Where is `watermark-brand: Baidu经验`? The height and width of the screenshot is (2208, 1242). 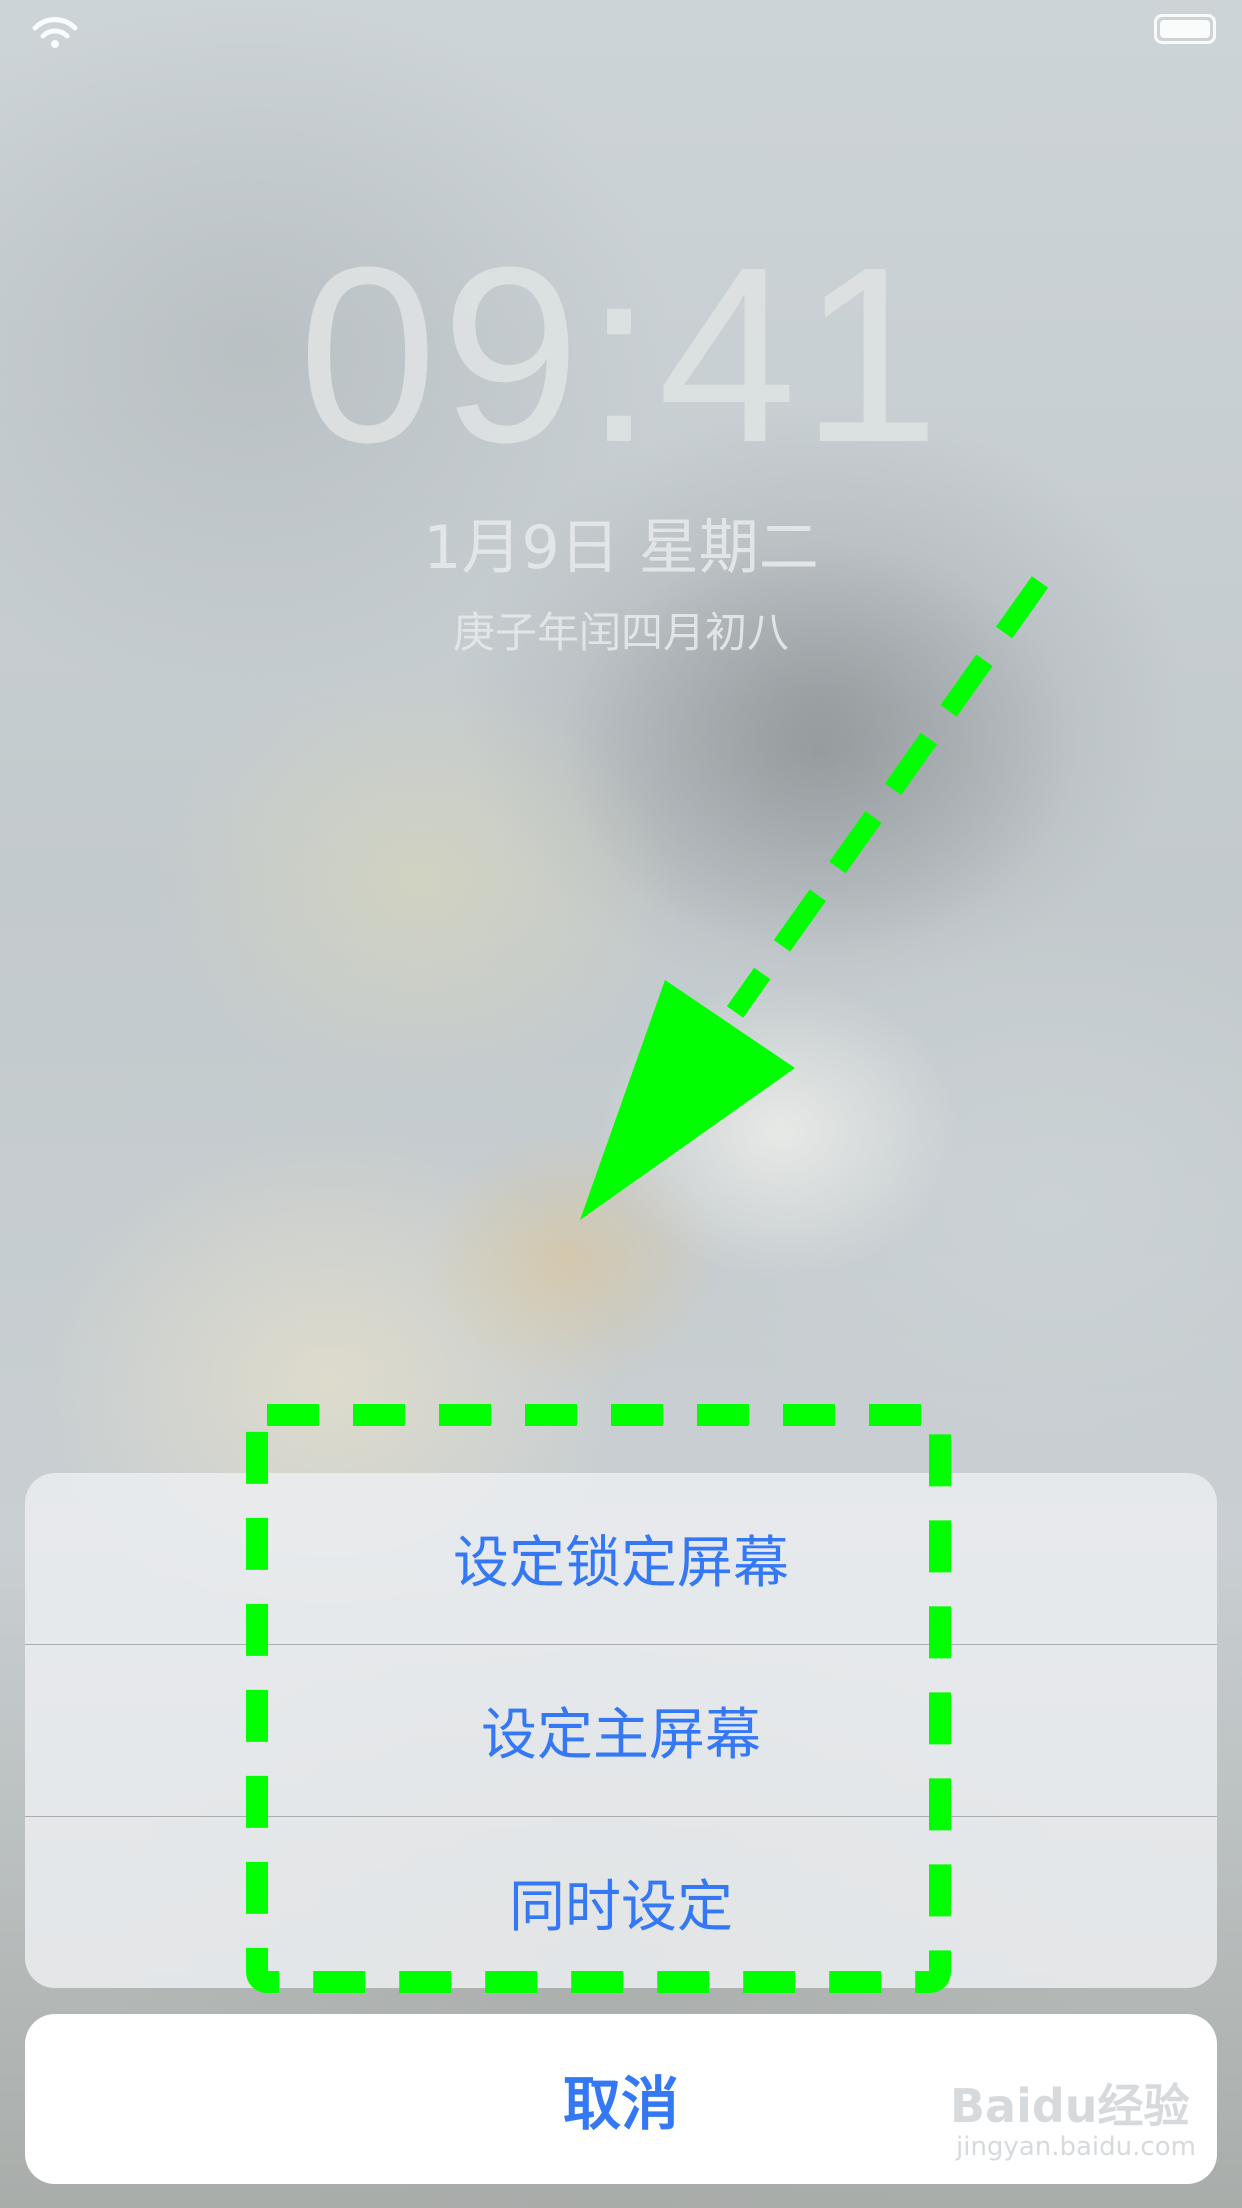 watermark-brand: Baidu经验 is located at coordinates (1070, 2106).